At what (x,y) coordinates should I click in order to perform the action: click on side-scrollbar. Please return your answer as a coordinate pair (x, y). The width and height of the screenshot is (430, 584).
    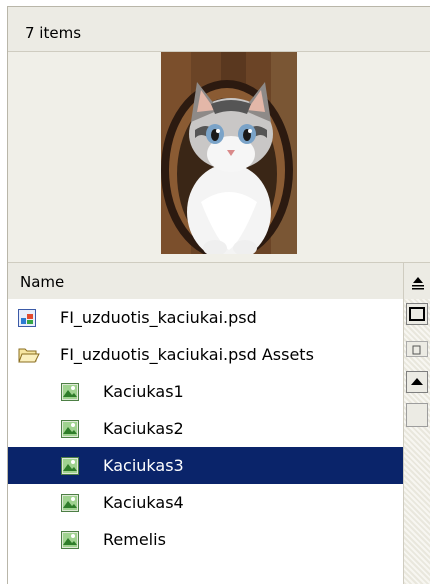
    Looking at the image, I should click on (416, 441).